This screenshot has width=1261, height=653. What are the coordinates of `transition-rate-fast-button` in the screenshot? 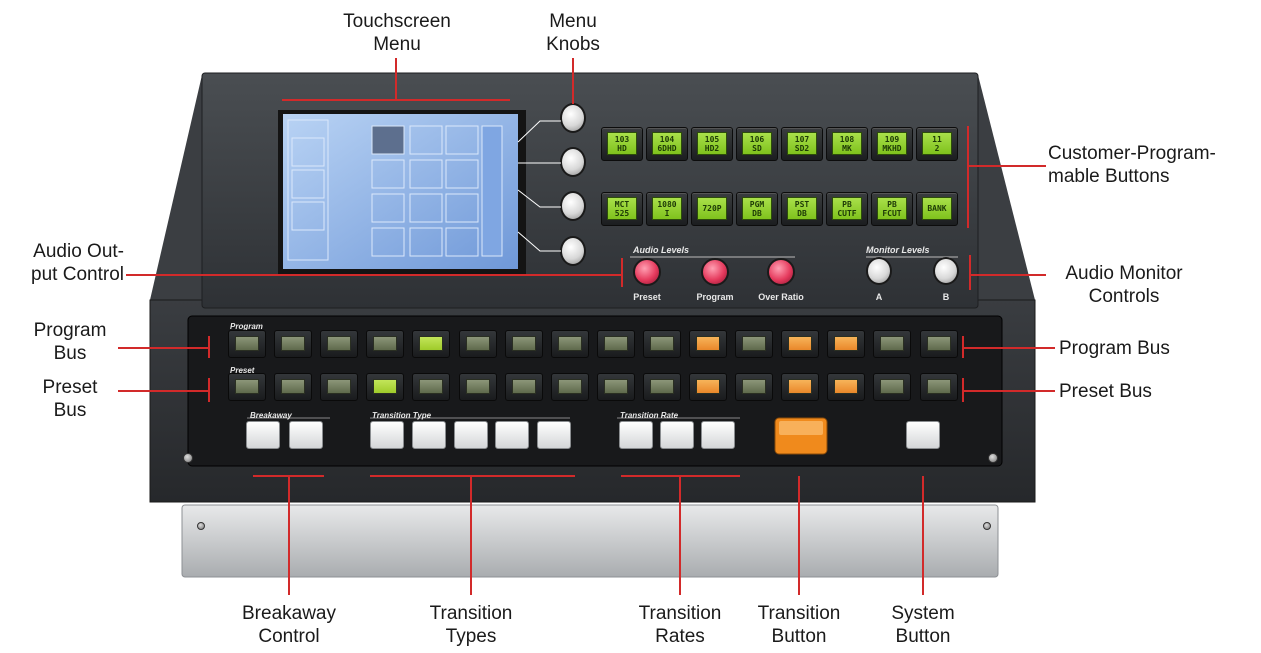 It's located at (718, 435).